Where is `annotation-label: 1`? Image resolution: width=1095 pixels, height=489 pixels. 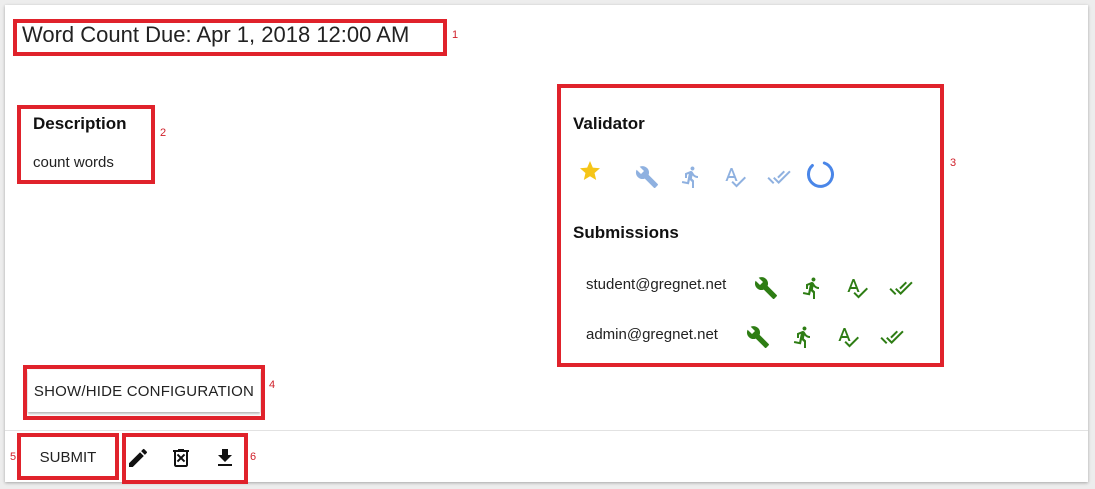
annotation-label: 1 is located at coordinates (455, 35).